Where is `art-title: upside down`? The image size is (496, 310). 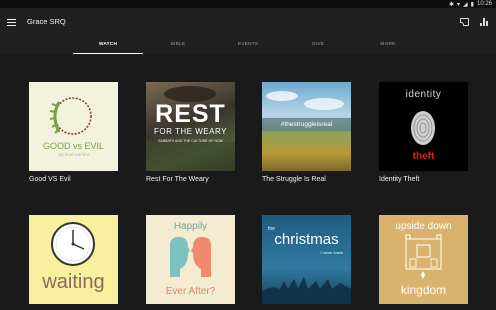
art-title: upside down is located at coordinates (423, 226).